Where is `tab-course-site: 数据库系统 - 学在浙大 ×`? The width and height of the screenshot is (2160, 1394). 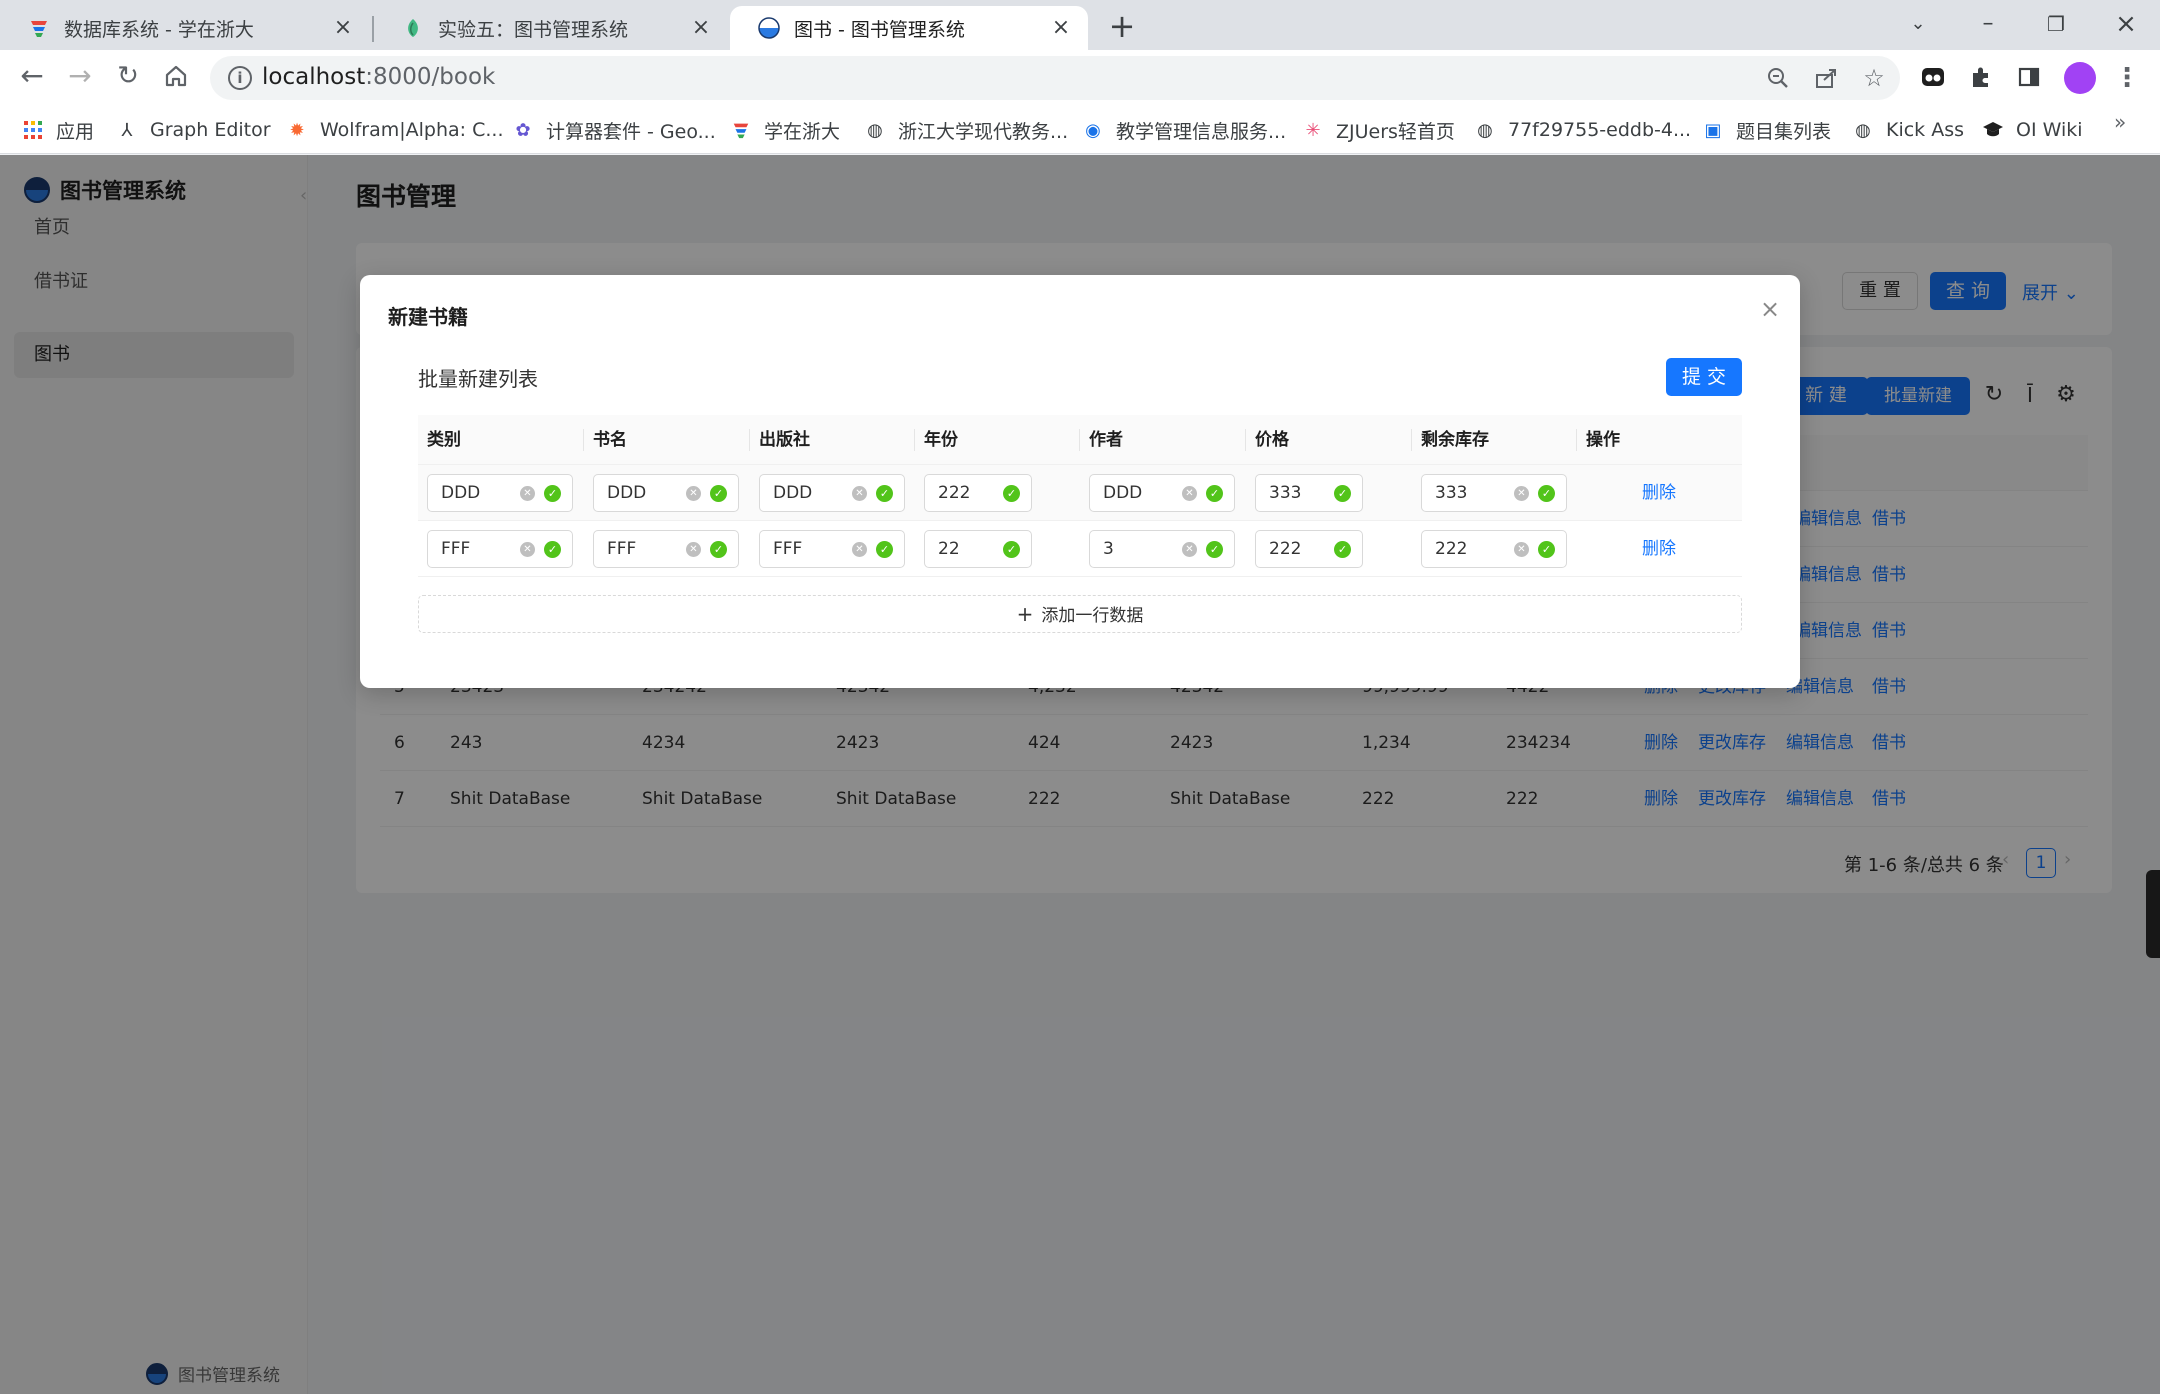 tab-course-site: 数据库系统 - 学在浙大 × is located at coordinates (185, 28).